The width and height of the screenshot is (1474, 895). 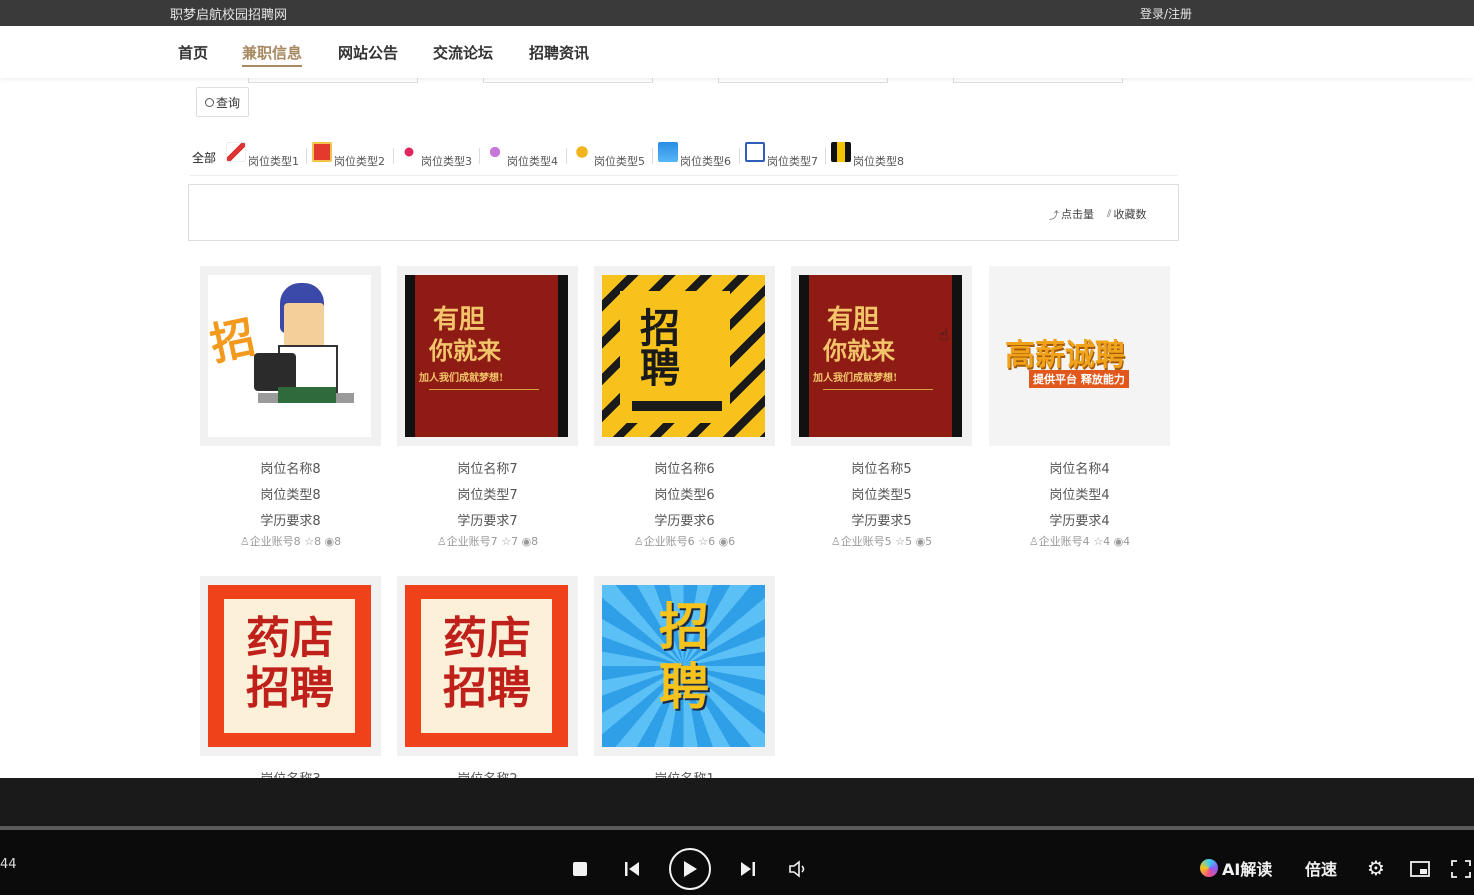 I want to click on job-image: 招聘, so click(x=683, y=356).